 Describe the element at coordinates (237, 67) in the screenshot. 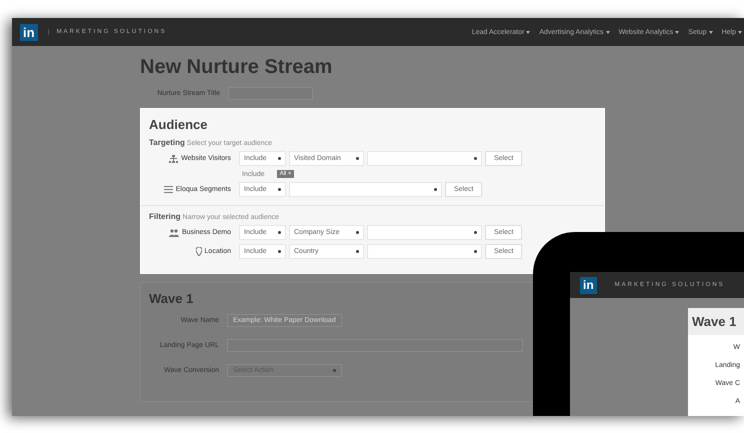

I see `page-title: New Nurture Stream` at that location.